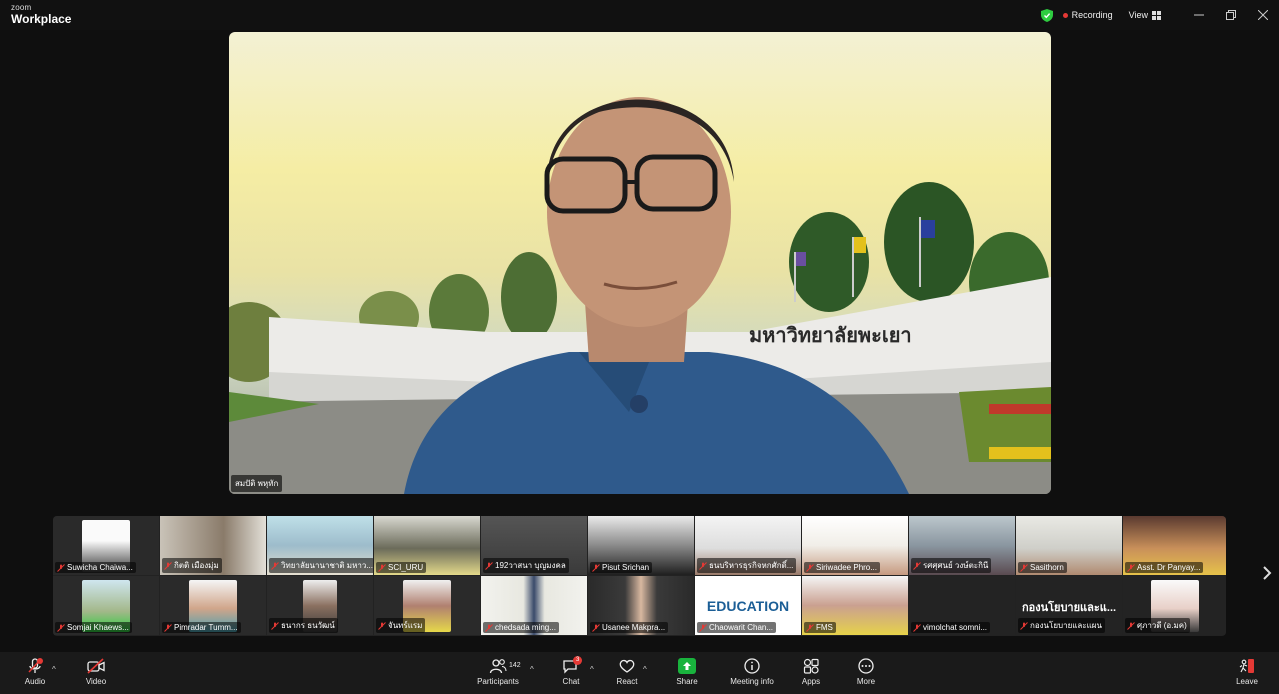 Image resolution: width=1279 pixels, height=694 pixels. I want to click on encryption-shield-icon, so click(1046, 15).